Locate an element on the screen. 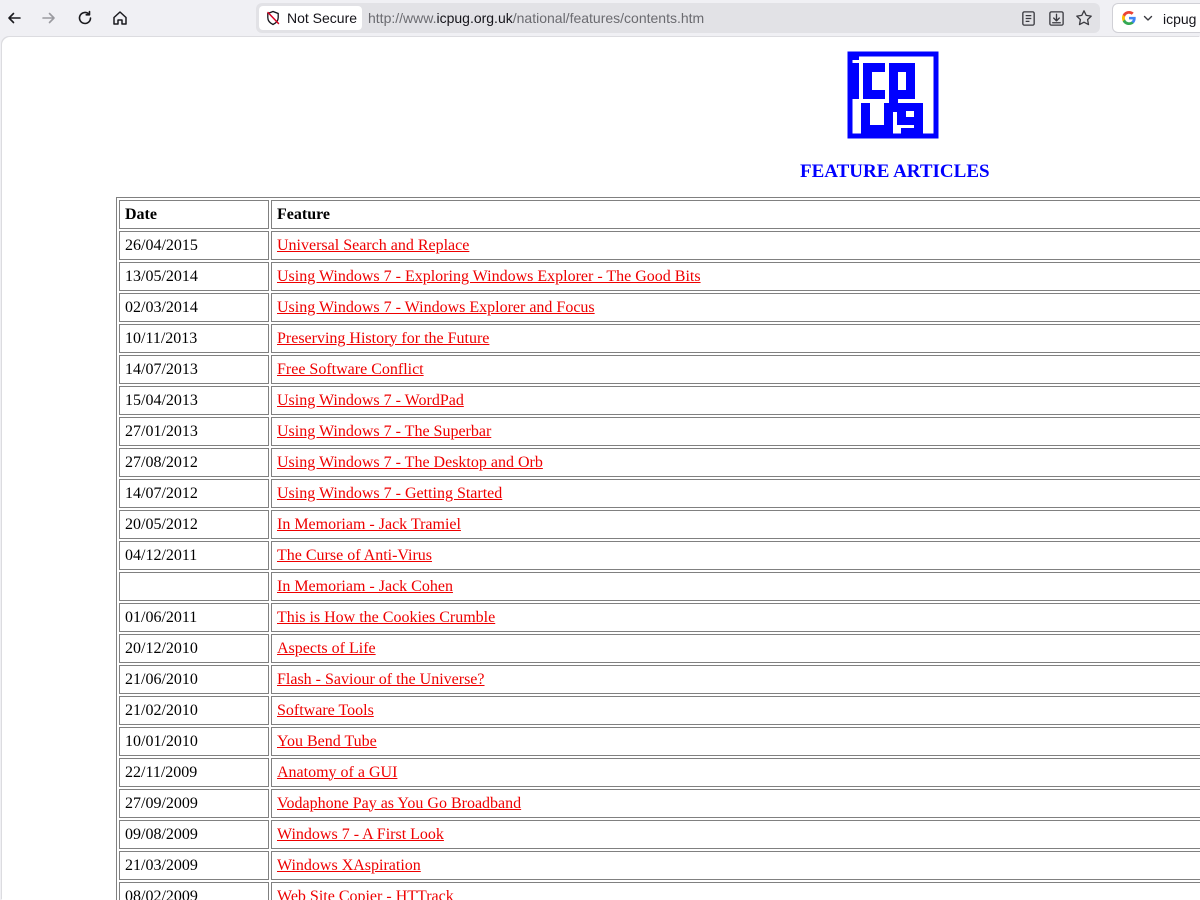  column-header-feature: Feature is located at coordinates (735, 214).